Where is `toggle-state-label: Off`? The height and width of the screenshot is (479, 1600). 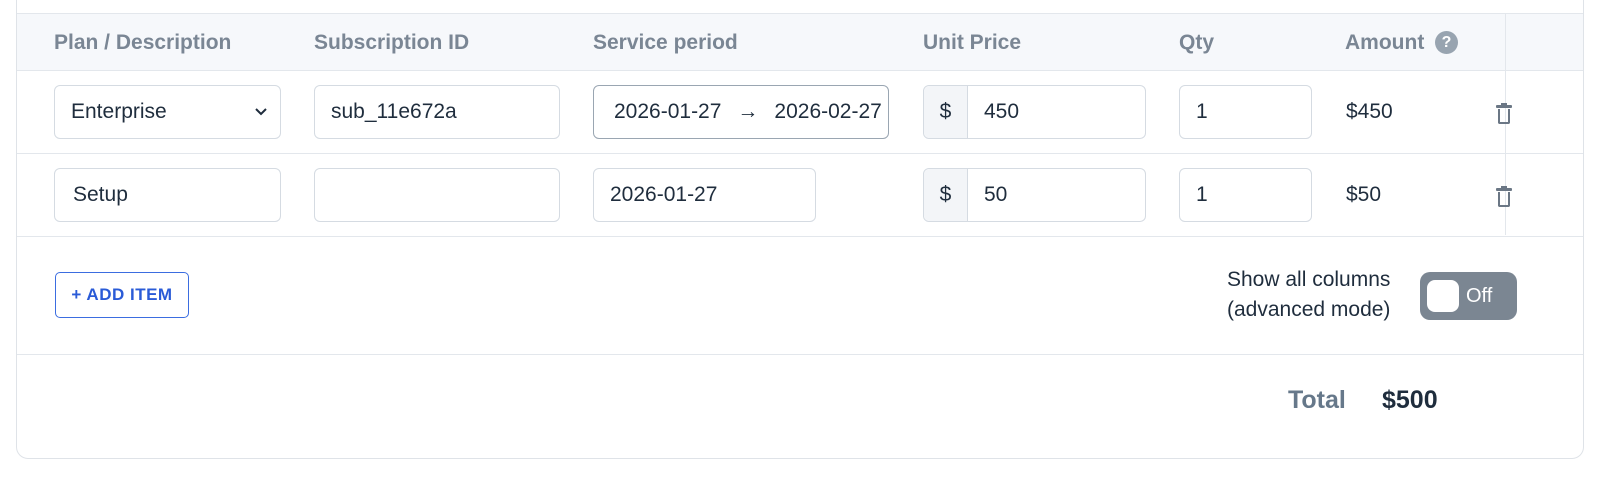
toggle-state-label: Off is located at coordinates (1479, 296).